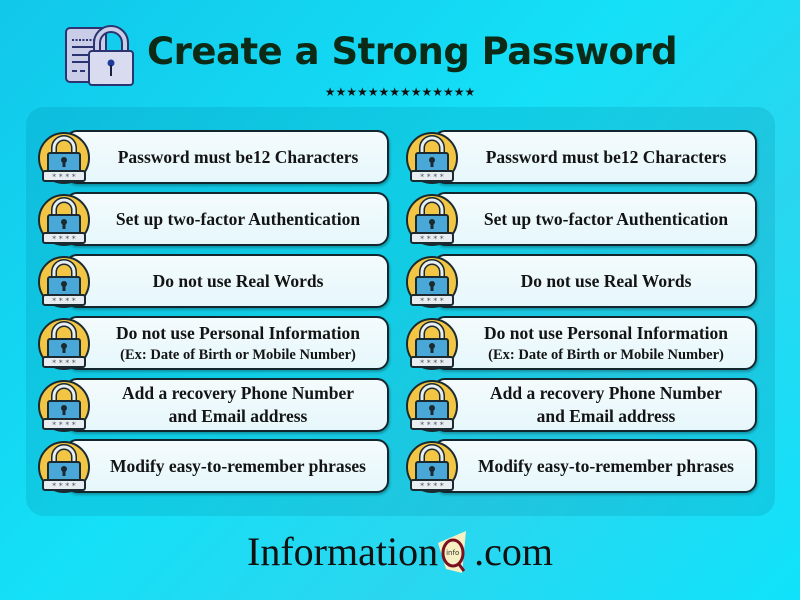  I want to click on brand-badge-text: info, so click(453, 553).